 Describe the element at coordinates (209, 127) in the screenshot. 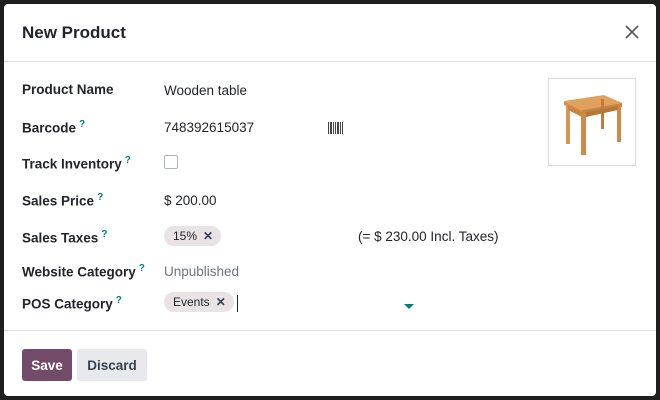

I see `barcode-field: 748392615037` at that location.